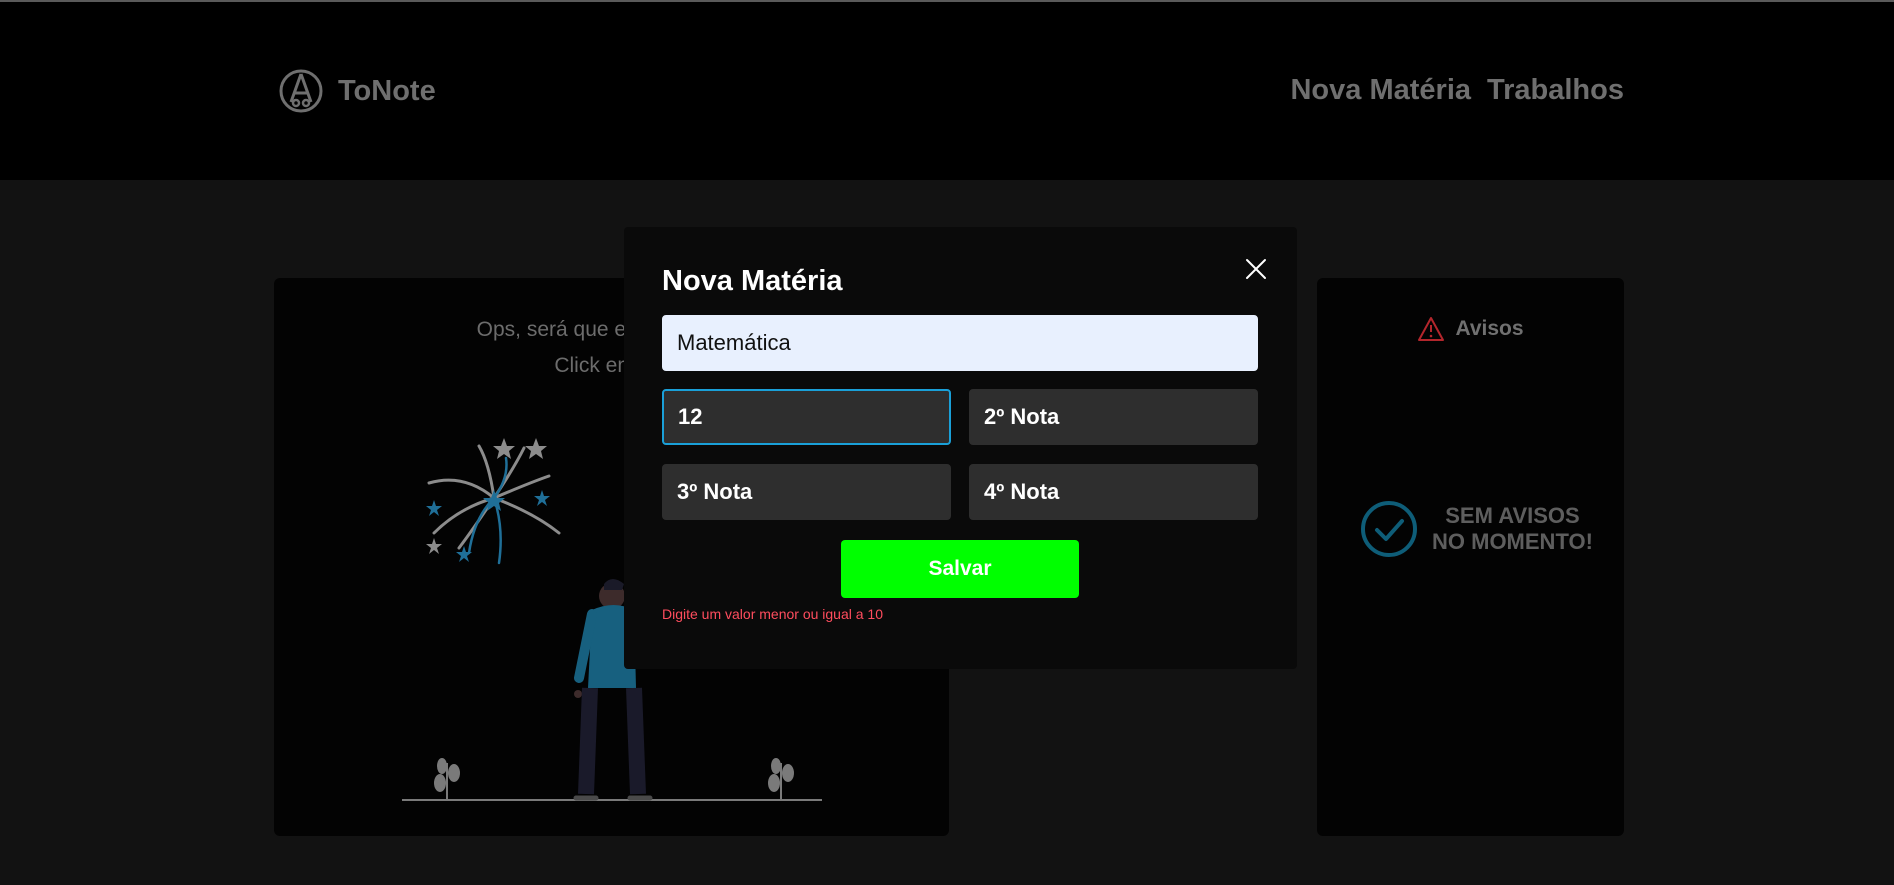 This screenshot has width=1894, height=885. I want to click on validation-error: Digite um valor menor ou igual a 10, so click(773, 614).